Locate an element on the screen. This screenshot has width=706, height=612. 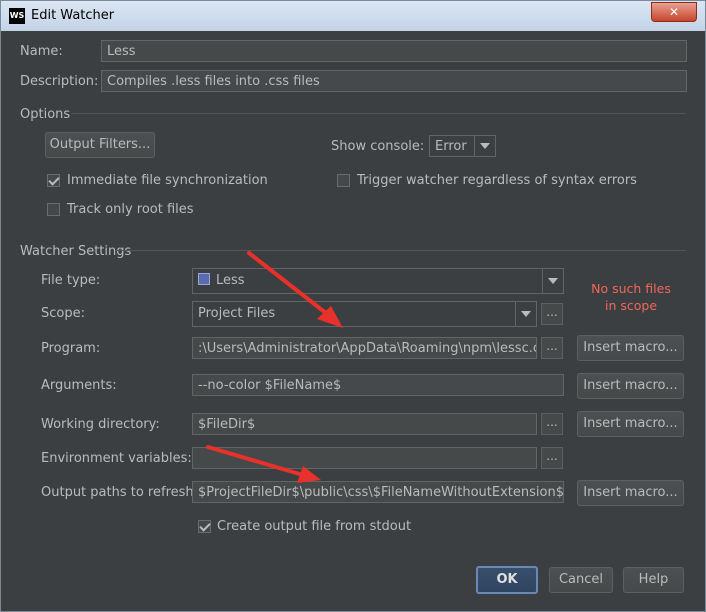
annotation-arrow-head is located at coordinates (309, 474).